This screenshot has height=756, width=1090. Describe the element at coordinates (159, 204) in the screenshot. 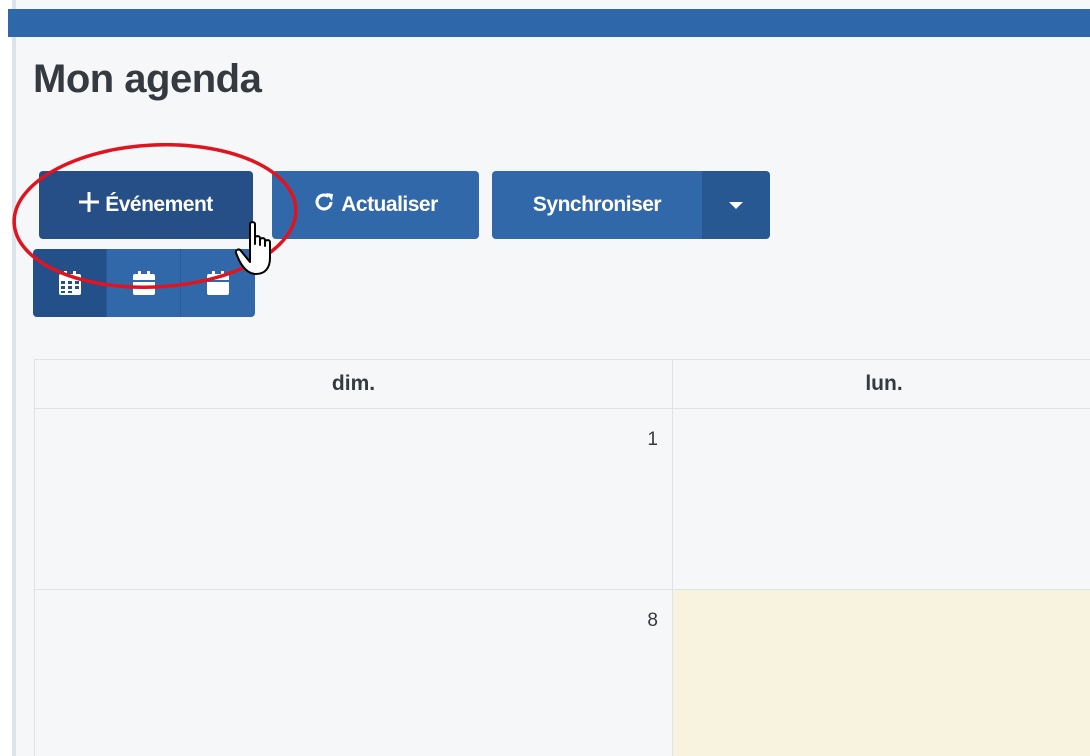

I see `add-event-label: Événement` at that location.